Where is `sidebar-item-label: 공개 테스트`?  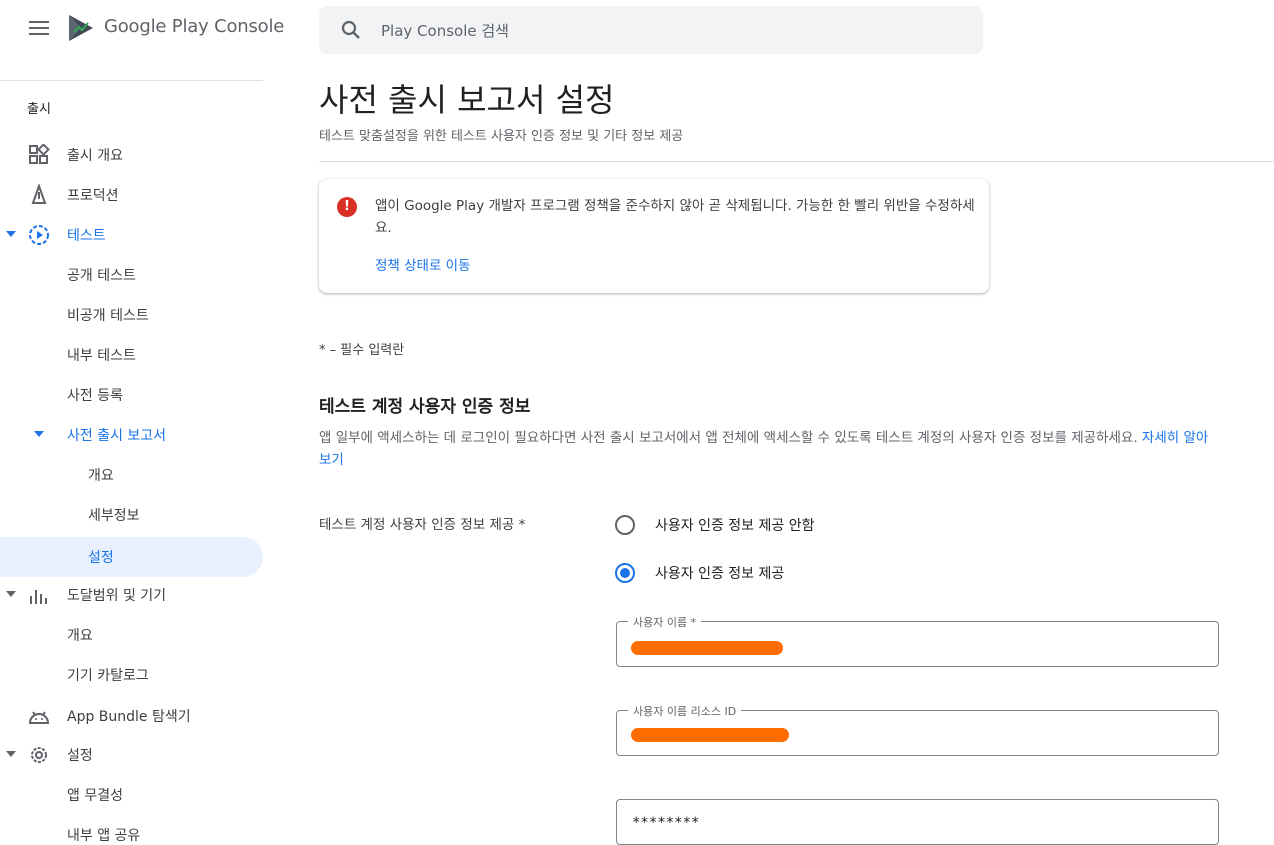
sidebar-item-label: 공개 테스트 is located at coordinates (101, 276).